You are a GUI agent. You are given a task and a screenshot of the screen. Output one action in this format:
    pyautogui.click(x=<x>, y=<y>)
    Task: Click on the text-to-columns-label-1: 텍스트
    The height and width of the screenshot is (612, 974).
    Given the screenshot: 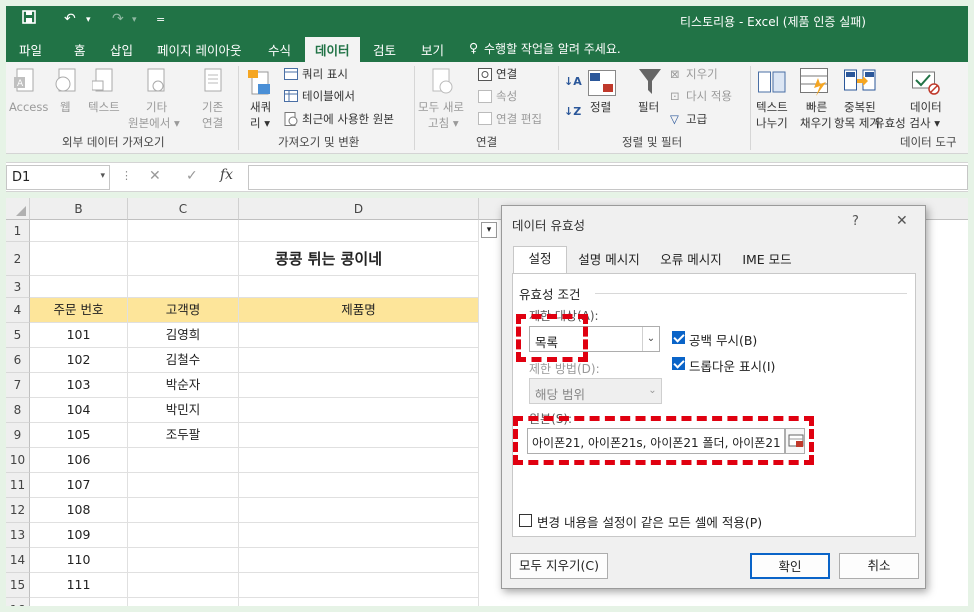 What is the action you would take?
    pyautogui.click(x=772, y=107)
    